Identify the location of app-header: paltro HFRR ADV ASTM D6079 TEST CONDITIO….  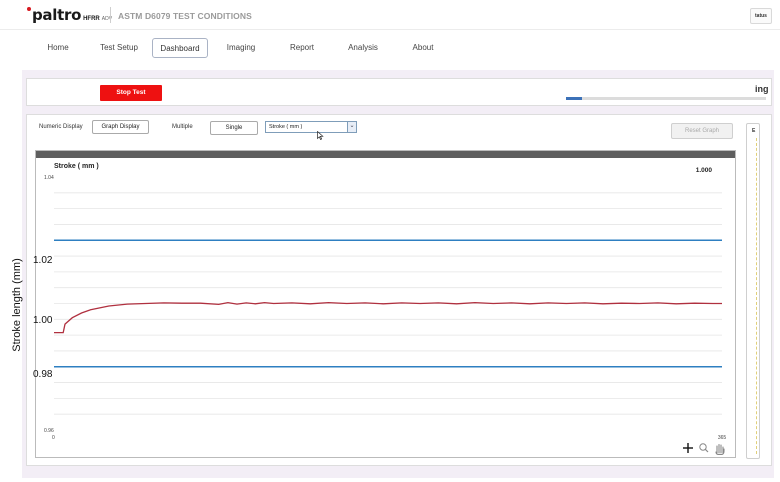
(390, 15).